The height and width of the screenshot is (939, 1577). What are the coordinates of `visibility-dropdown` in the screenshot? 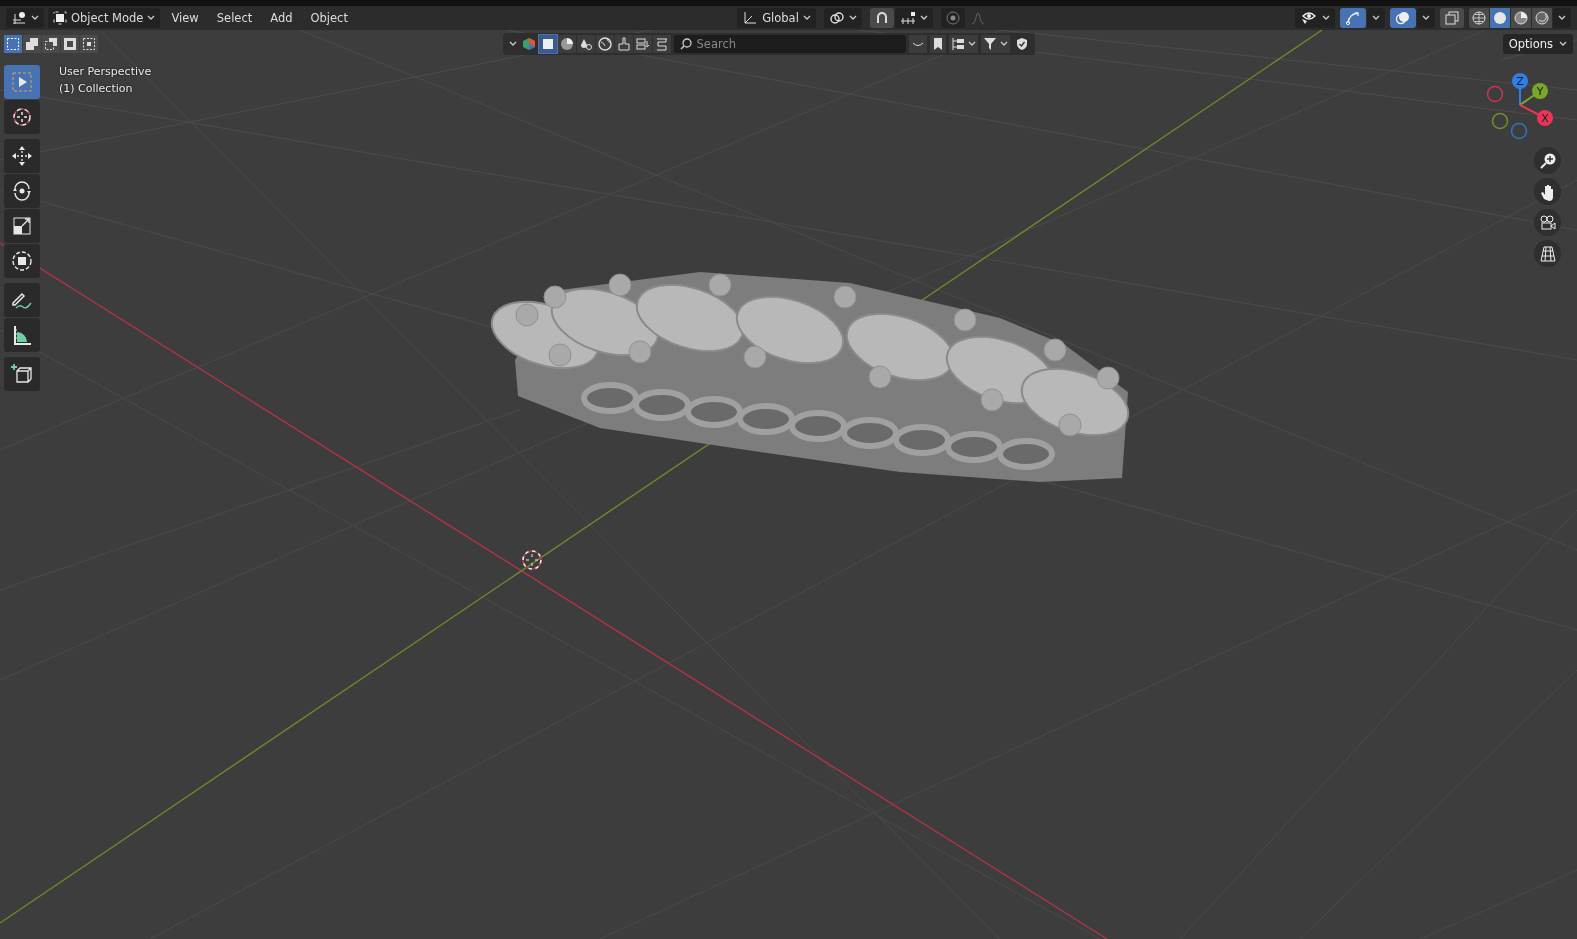 It's located at (1315, 18).